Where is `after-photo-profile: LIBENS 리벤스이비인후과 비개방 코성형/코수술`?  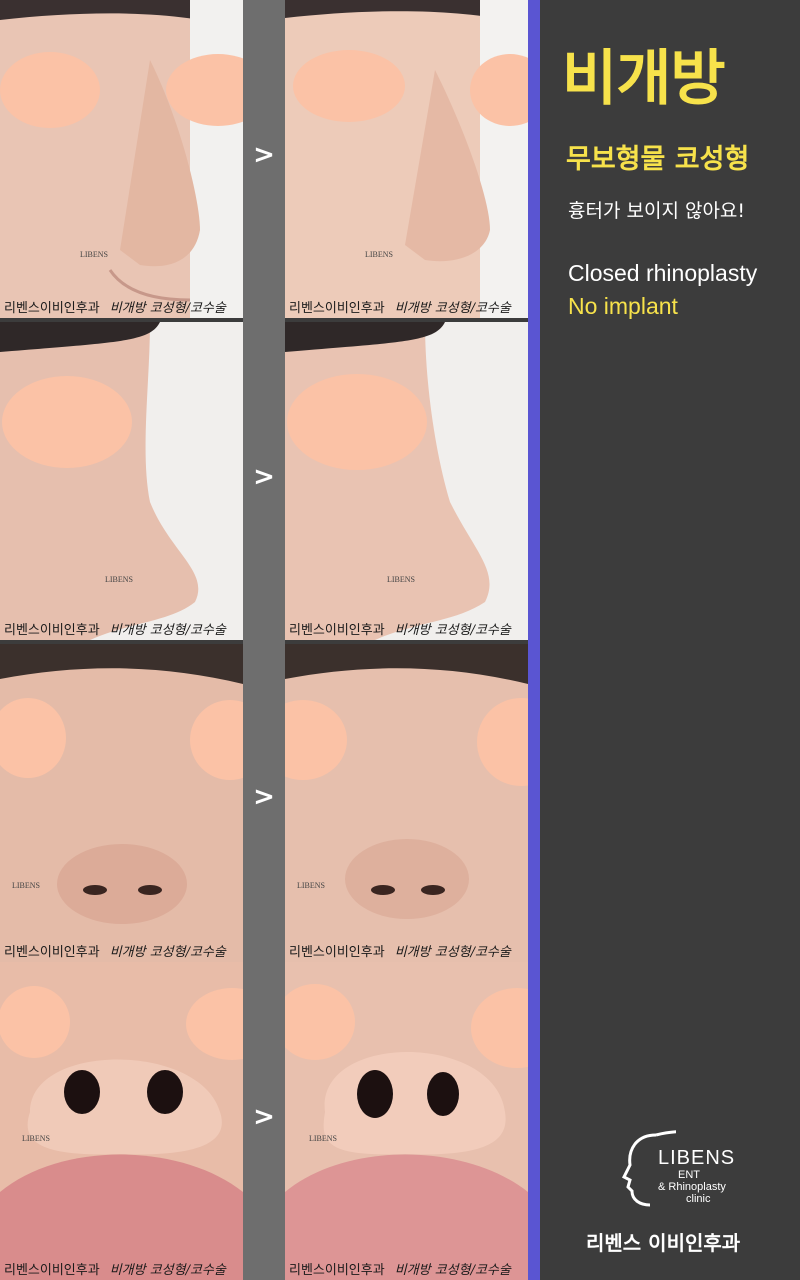 after-photo-profile: LIBENS 리벤스이비인후과 비개방 코성형/코수술 is located at coordinates (406, 481).